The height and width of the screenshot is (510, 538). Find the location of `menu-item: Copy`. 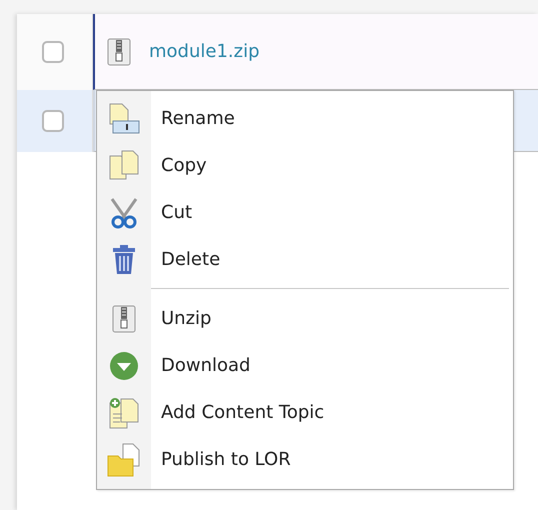

menu-item: Copy is located at coordinates (305, 165).